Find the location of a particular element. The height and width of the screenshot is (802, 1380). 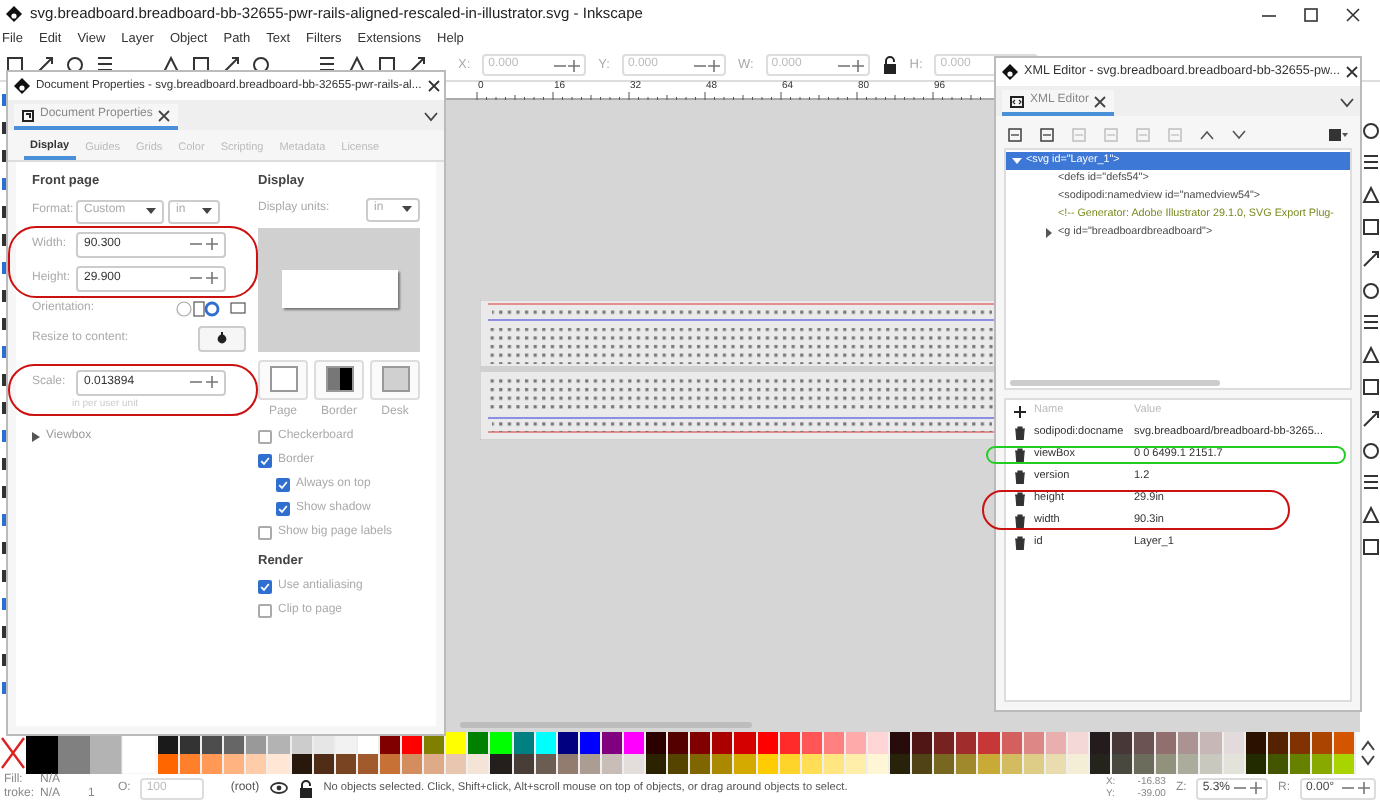

resize-button is located at coordinates (222, 338).